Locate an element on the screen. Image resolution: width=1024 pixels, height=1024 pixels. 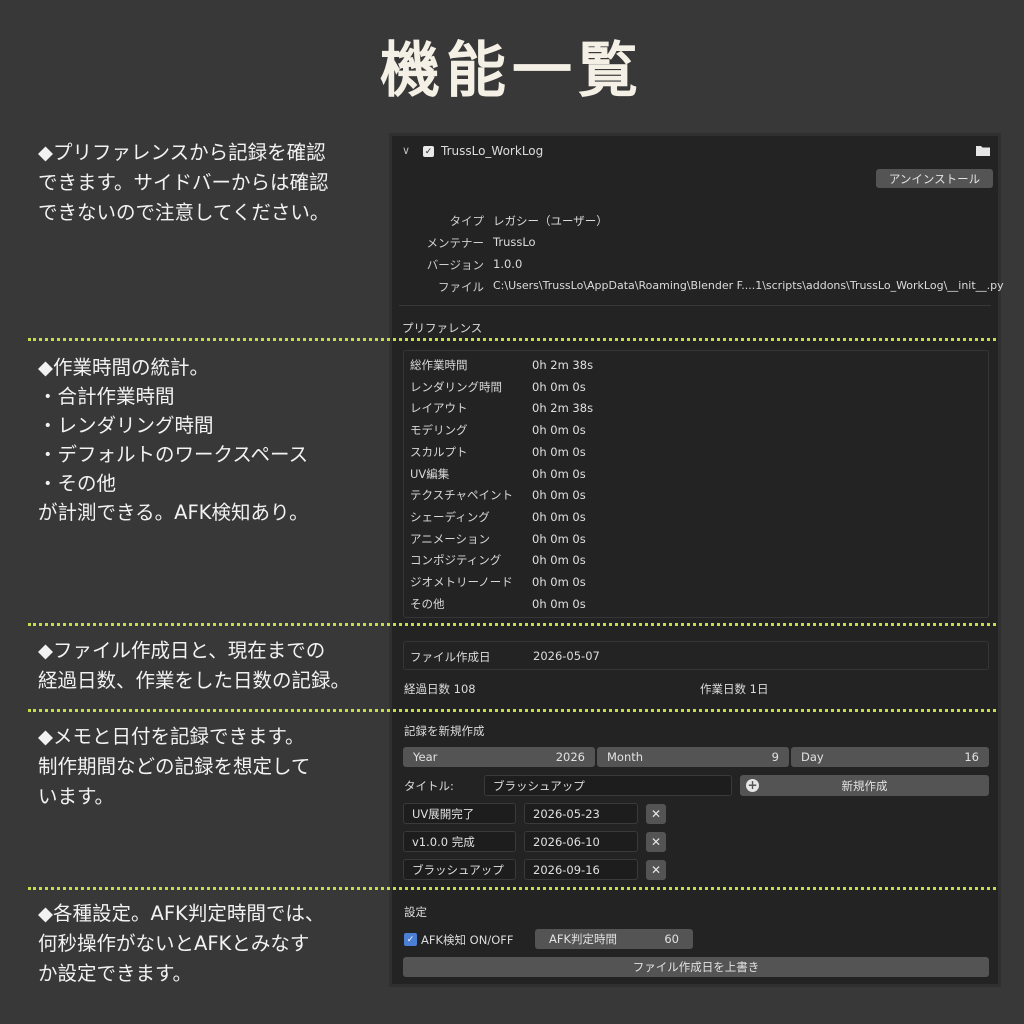
info-value: TrussLo is located at coordinates (514, 242).